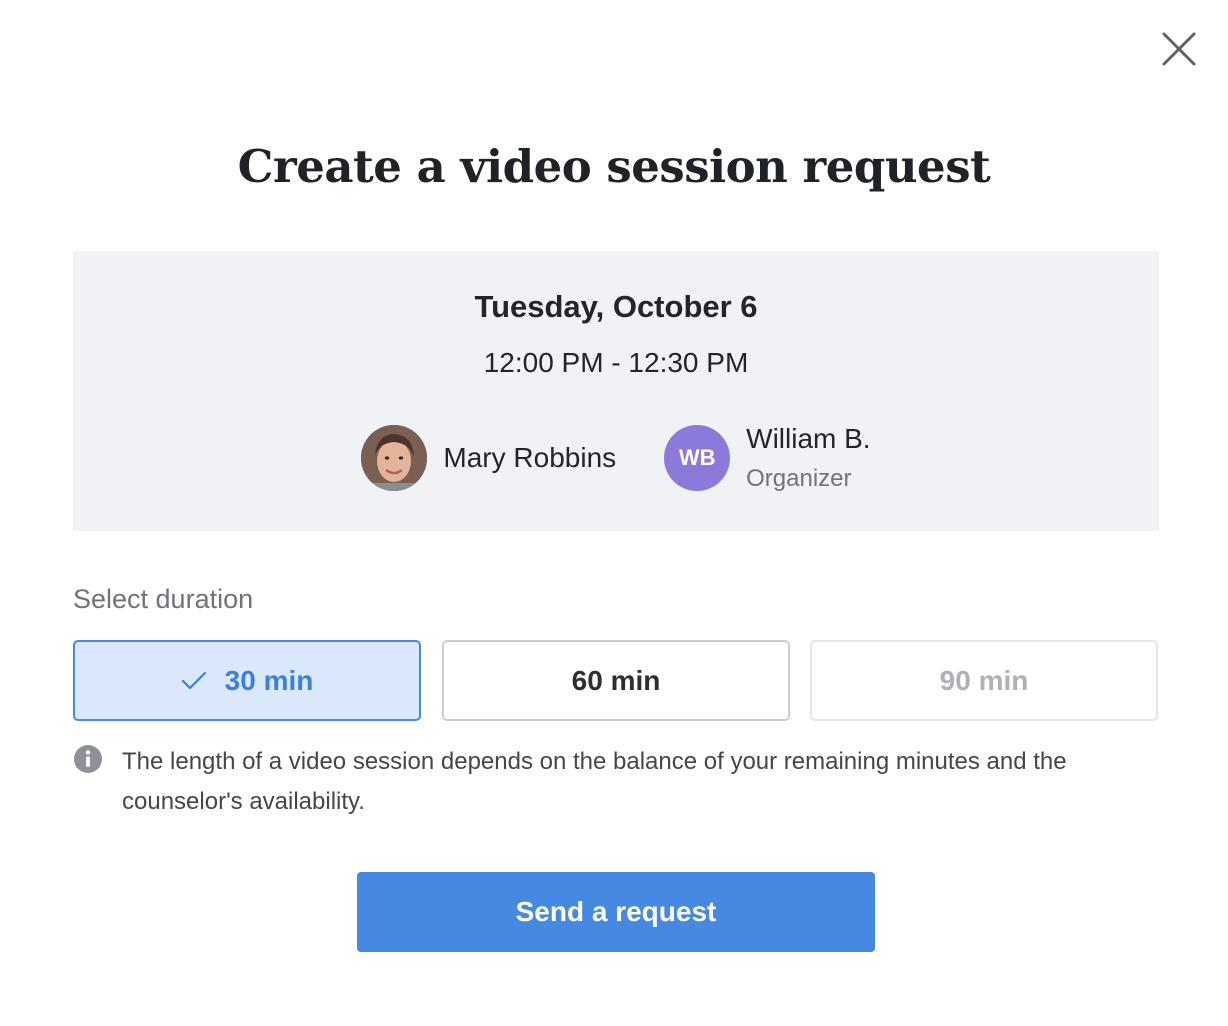  I want to click on duration-options: 30 min 60 min 90 min, so click(616, 681).